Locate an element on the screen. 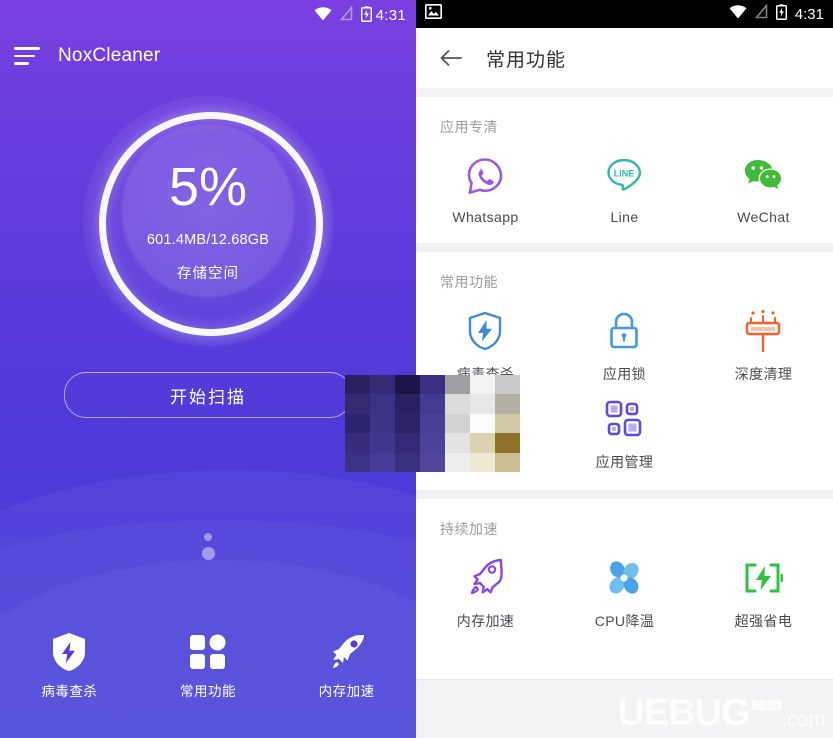 Image resolution: width=833 pixels, height=738 pixels. right-footer-area: UEBUG 下载站 .com is located at coordinates (624, 708).